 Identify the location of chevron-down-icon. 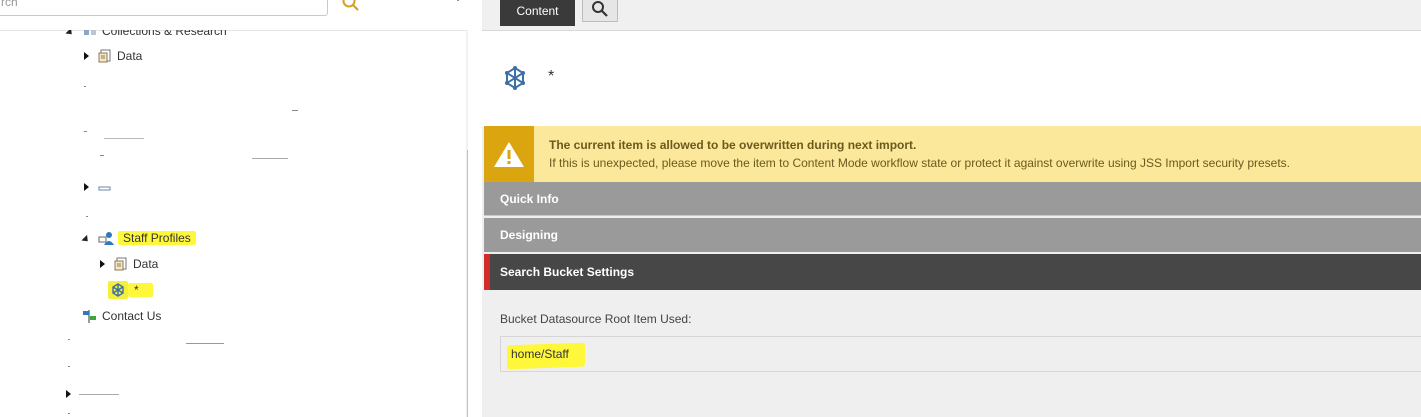
(458, 3).